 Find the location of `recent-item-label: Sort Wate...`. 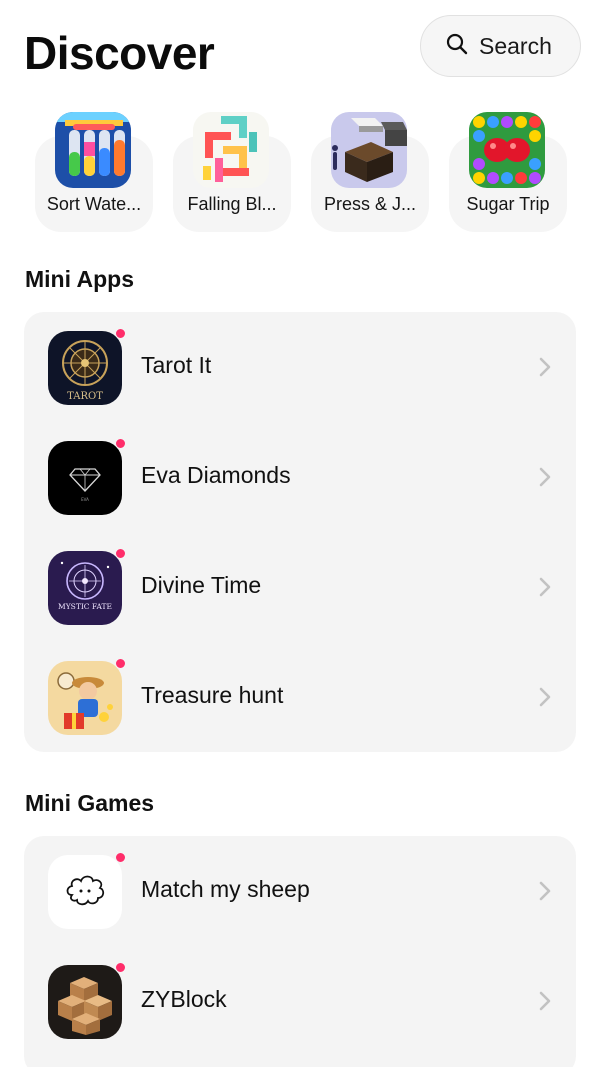

recent-item-label: Sort Wate... is located at coordinates (94, 204).